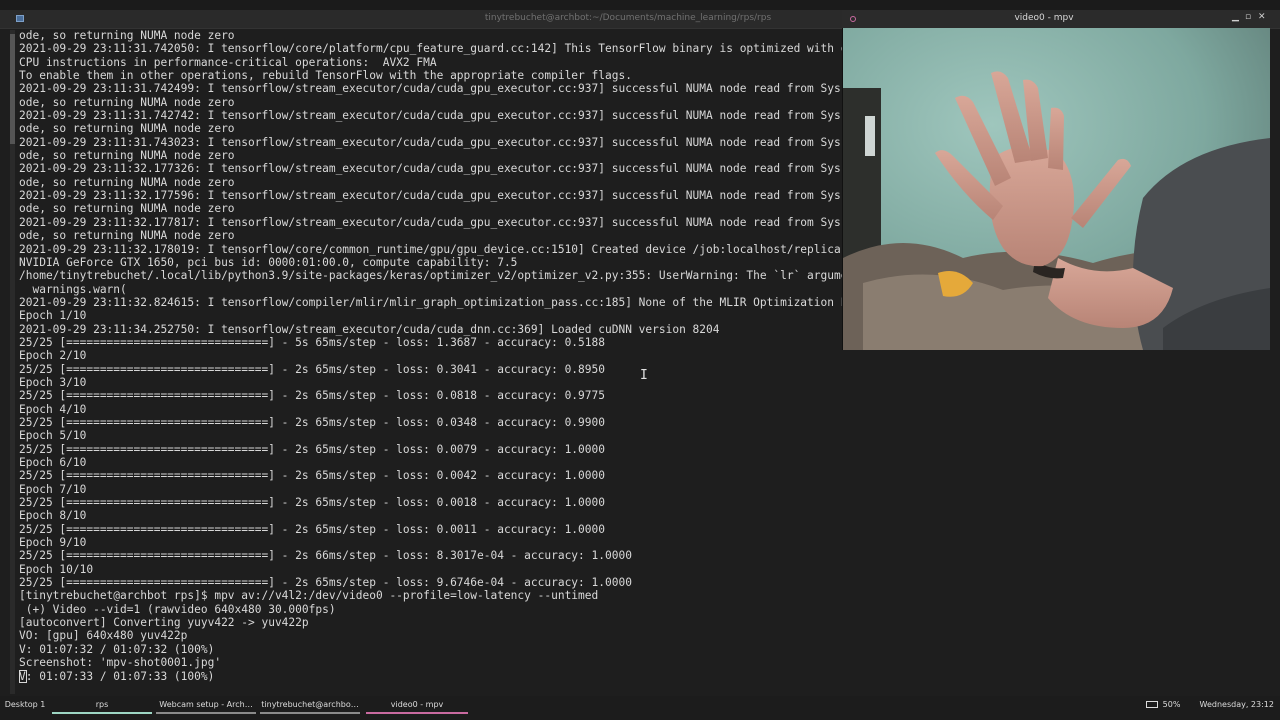  I want to click on terminal-line: Epoch 4/10, so click(53, 409).